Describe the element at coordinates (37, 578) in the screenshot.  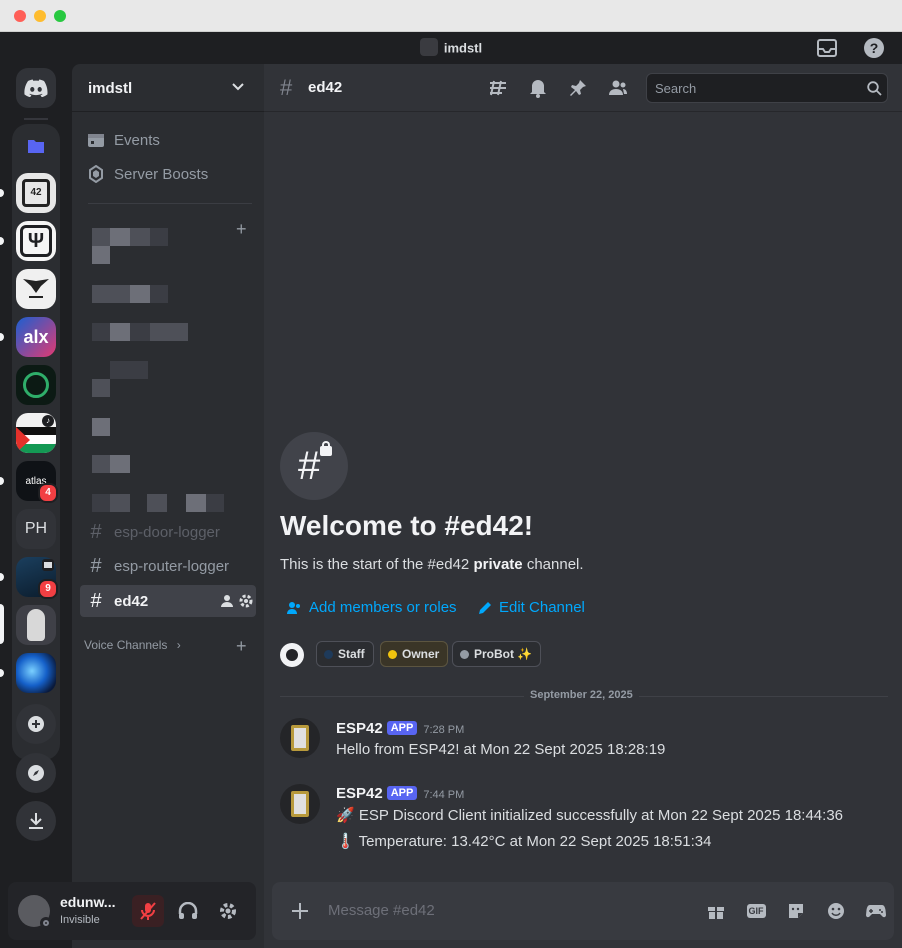
I see `server-night-icon: 9` at that location.